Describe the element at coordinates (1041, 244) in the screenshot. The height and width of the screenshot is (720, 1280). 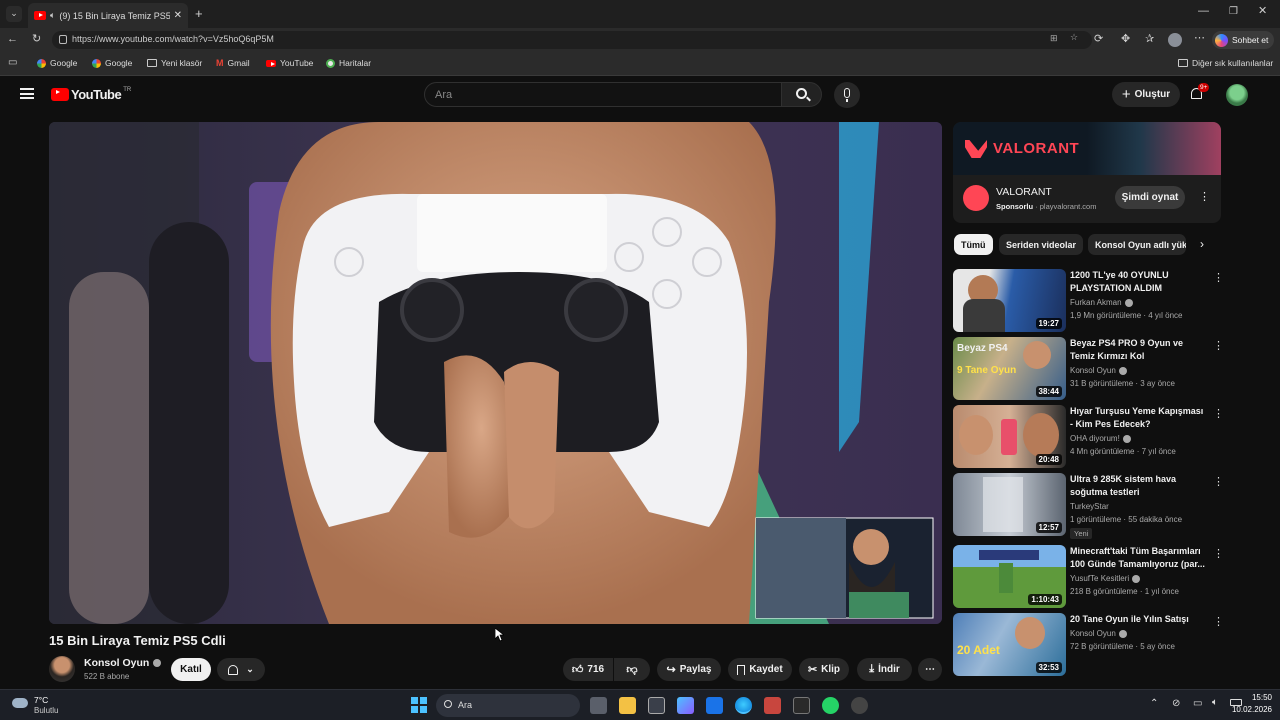
I see `chip-series: Seriden videolar` at that location.